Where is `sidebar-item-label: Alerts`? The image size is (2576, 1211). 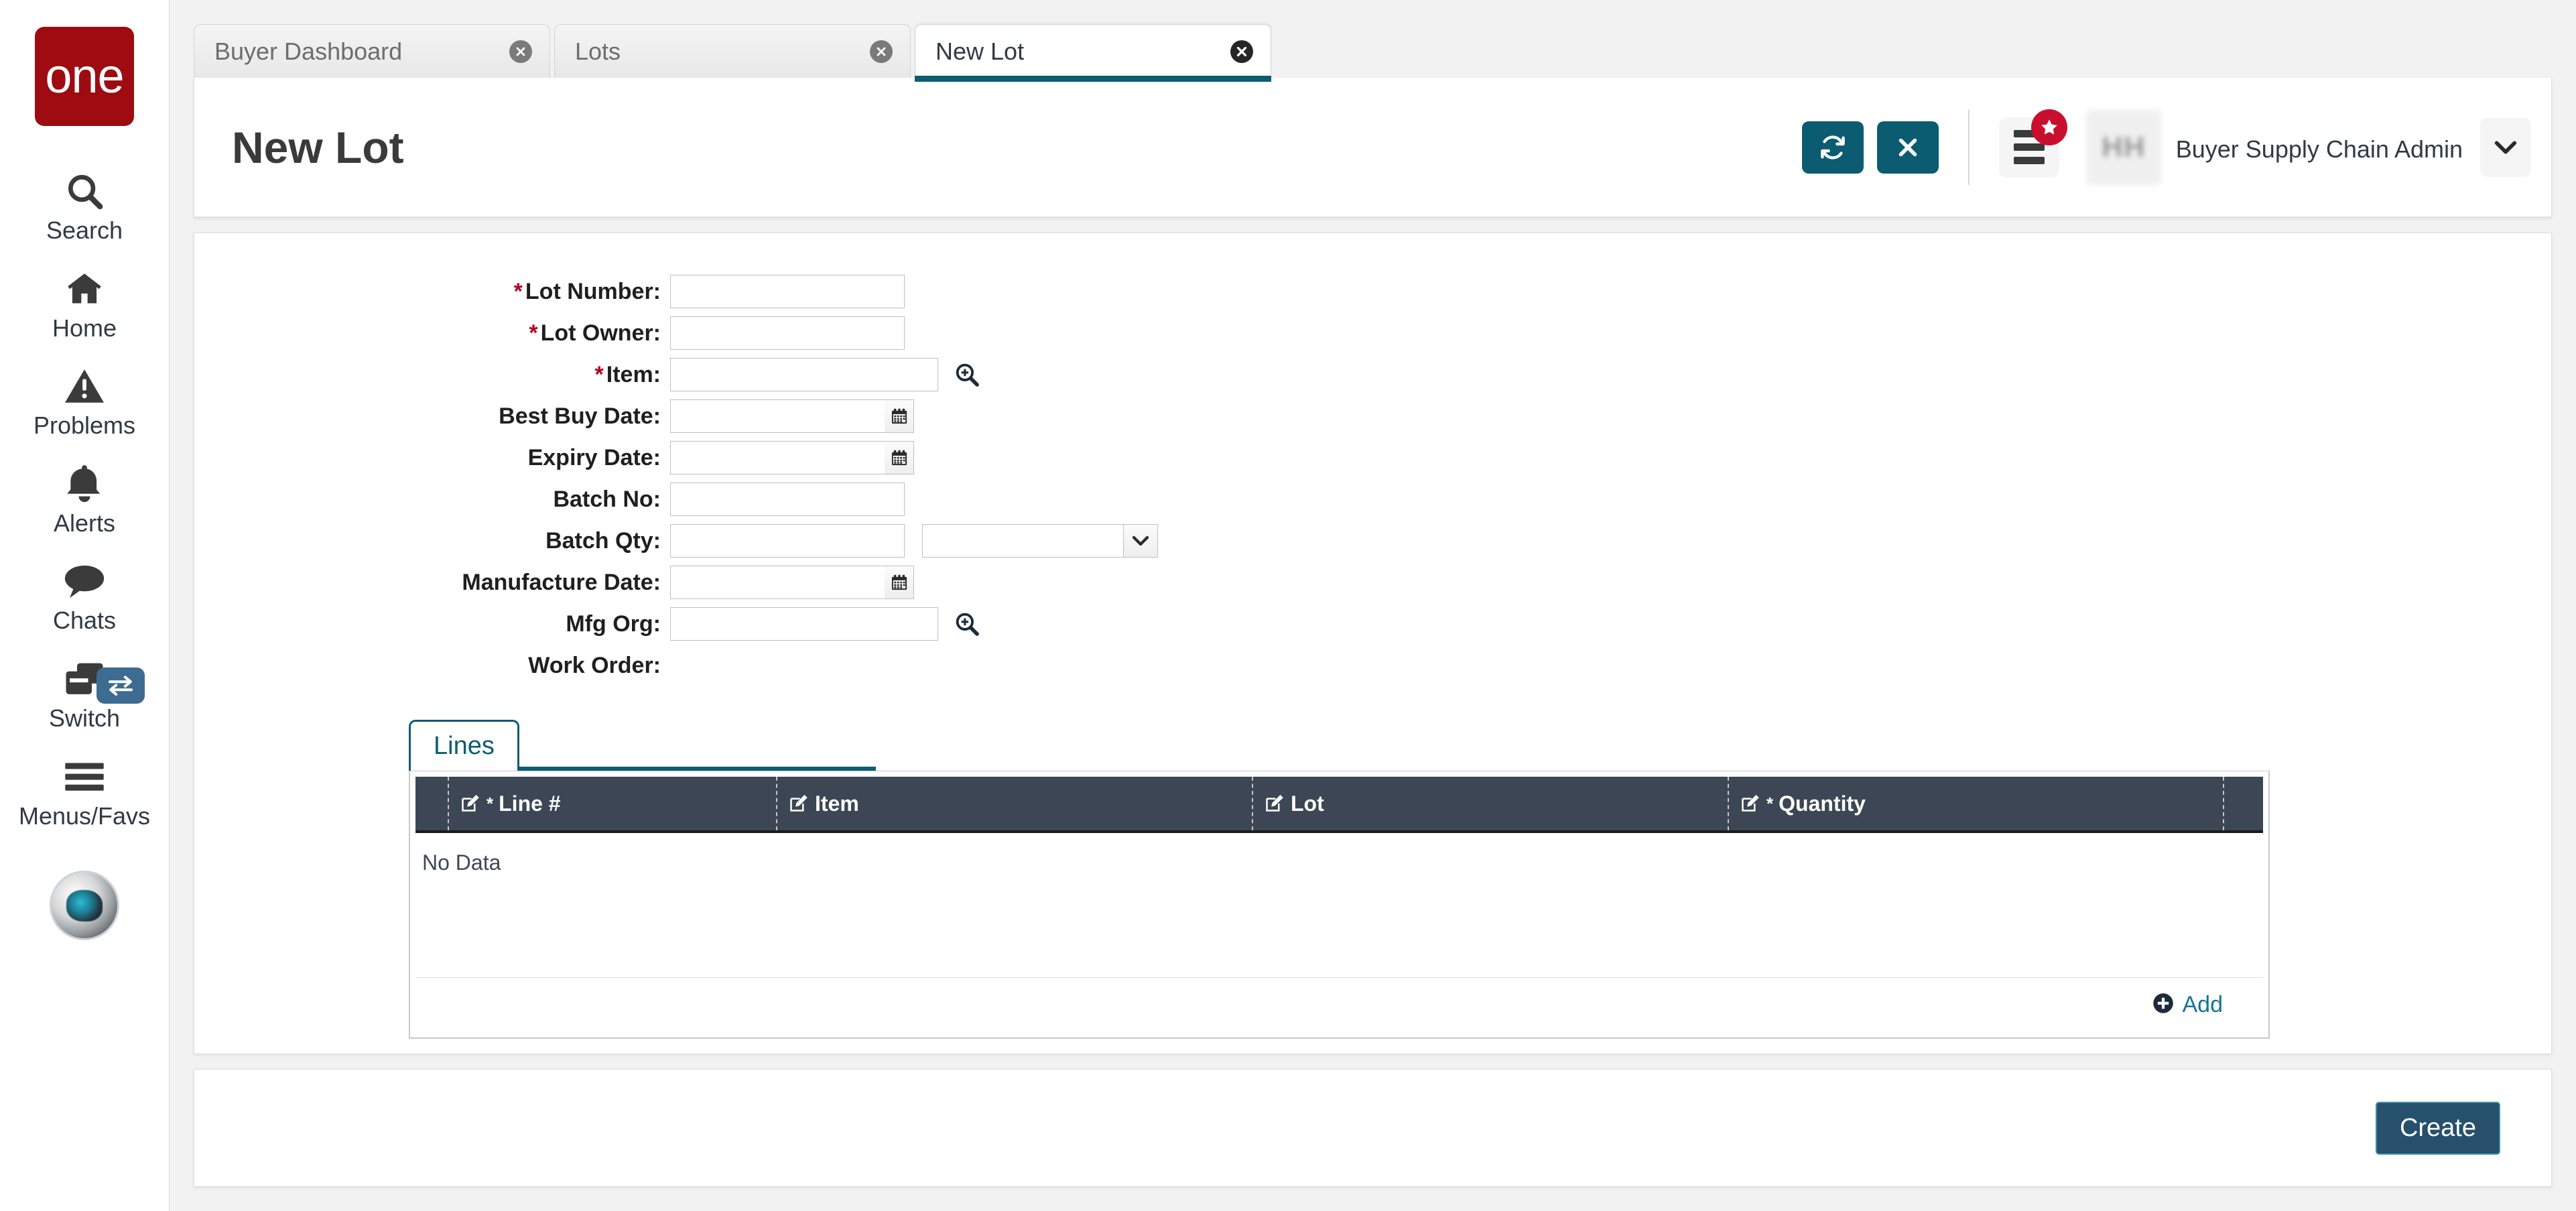
sidebar-item-label: Alerts is located at coordinates (84, 523).